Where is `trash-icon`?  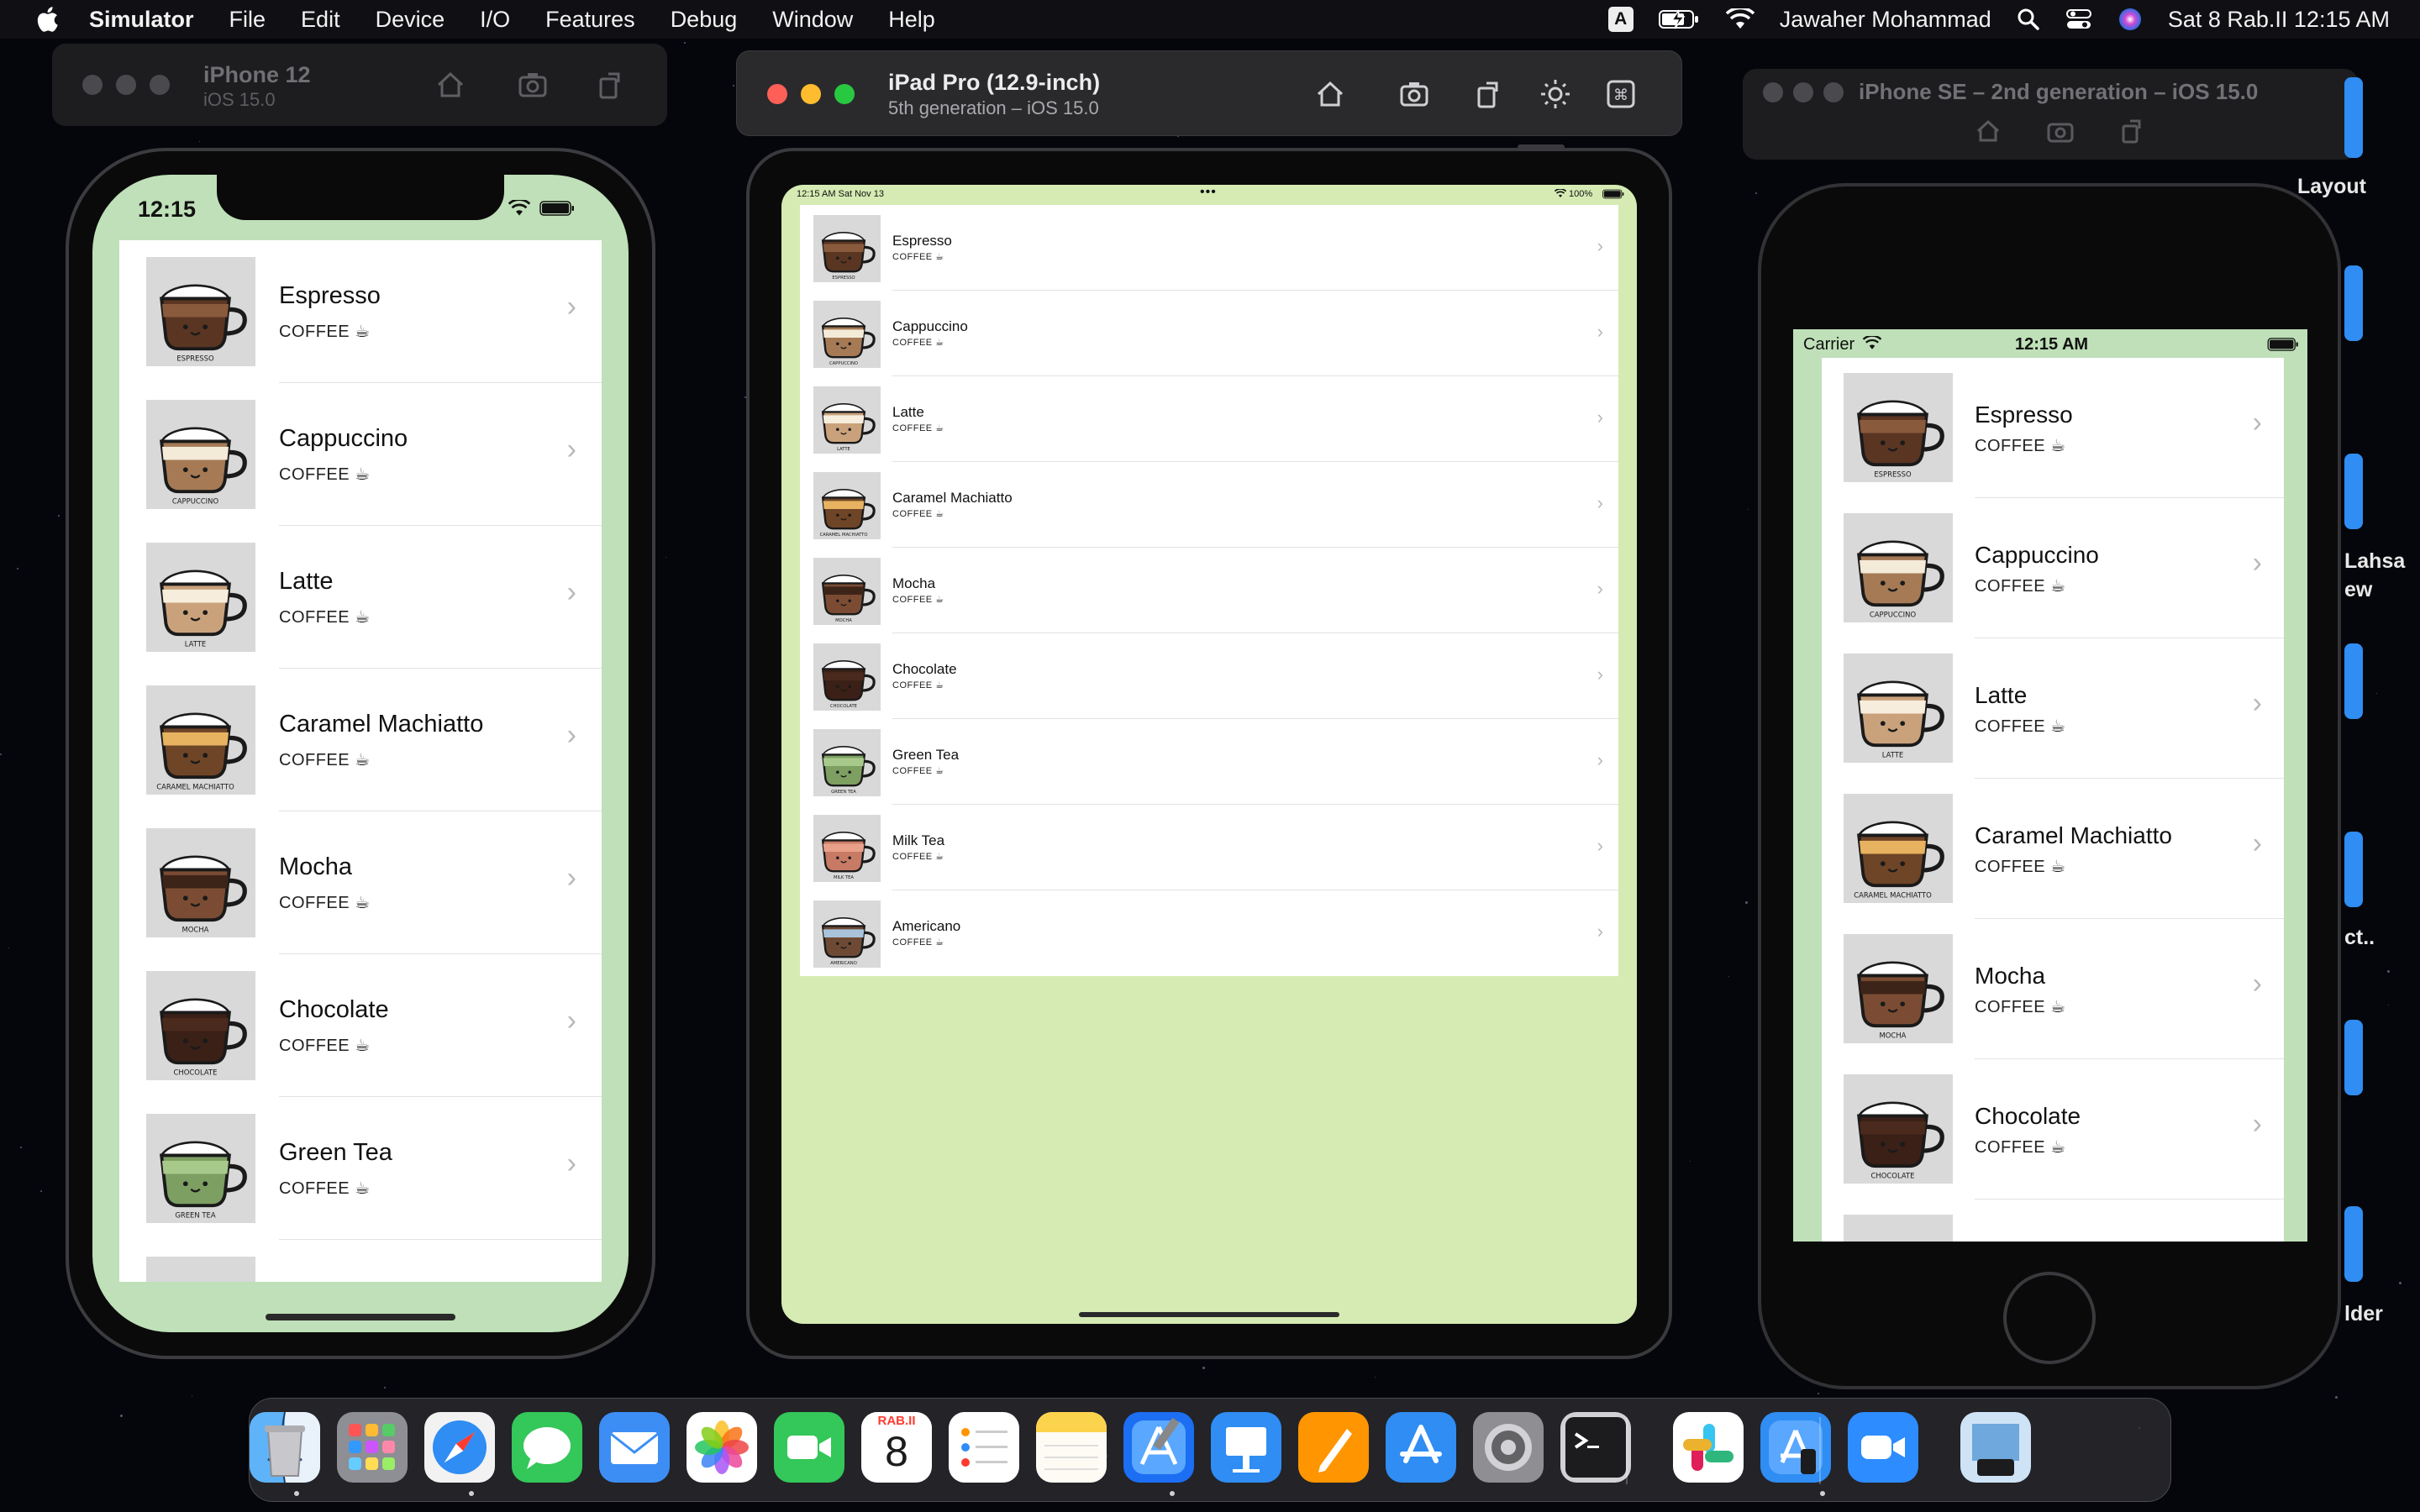 trash-icon is located at coordinates (285, 1447).